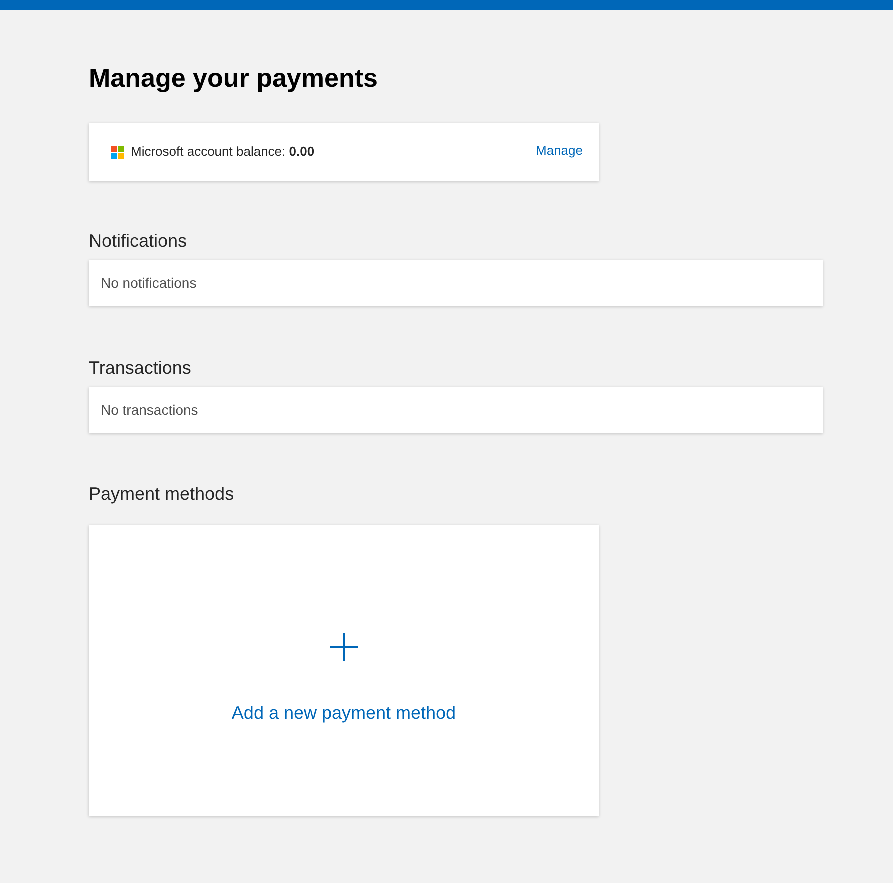 This screenshot has width=893, height=883. Describe the element at coordinates (138, 241) in the screenshot. I see `section-heading: Notifications` at that location.